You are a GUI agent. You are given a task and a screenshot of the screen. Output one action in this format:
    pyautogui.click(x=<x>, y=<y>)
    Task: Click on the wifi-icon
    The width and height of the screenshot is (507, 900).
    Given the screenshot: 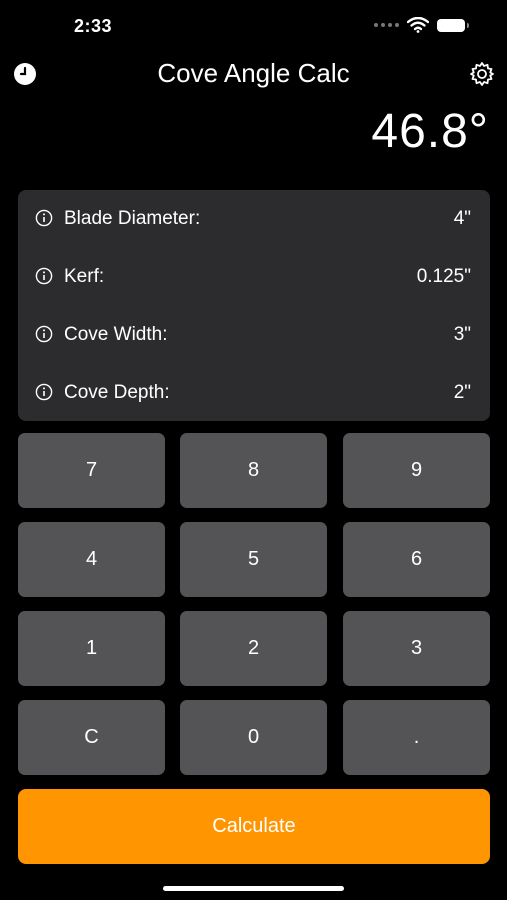 What is the action you would take?
    pyautogui.click(x=418, y=25)
    